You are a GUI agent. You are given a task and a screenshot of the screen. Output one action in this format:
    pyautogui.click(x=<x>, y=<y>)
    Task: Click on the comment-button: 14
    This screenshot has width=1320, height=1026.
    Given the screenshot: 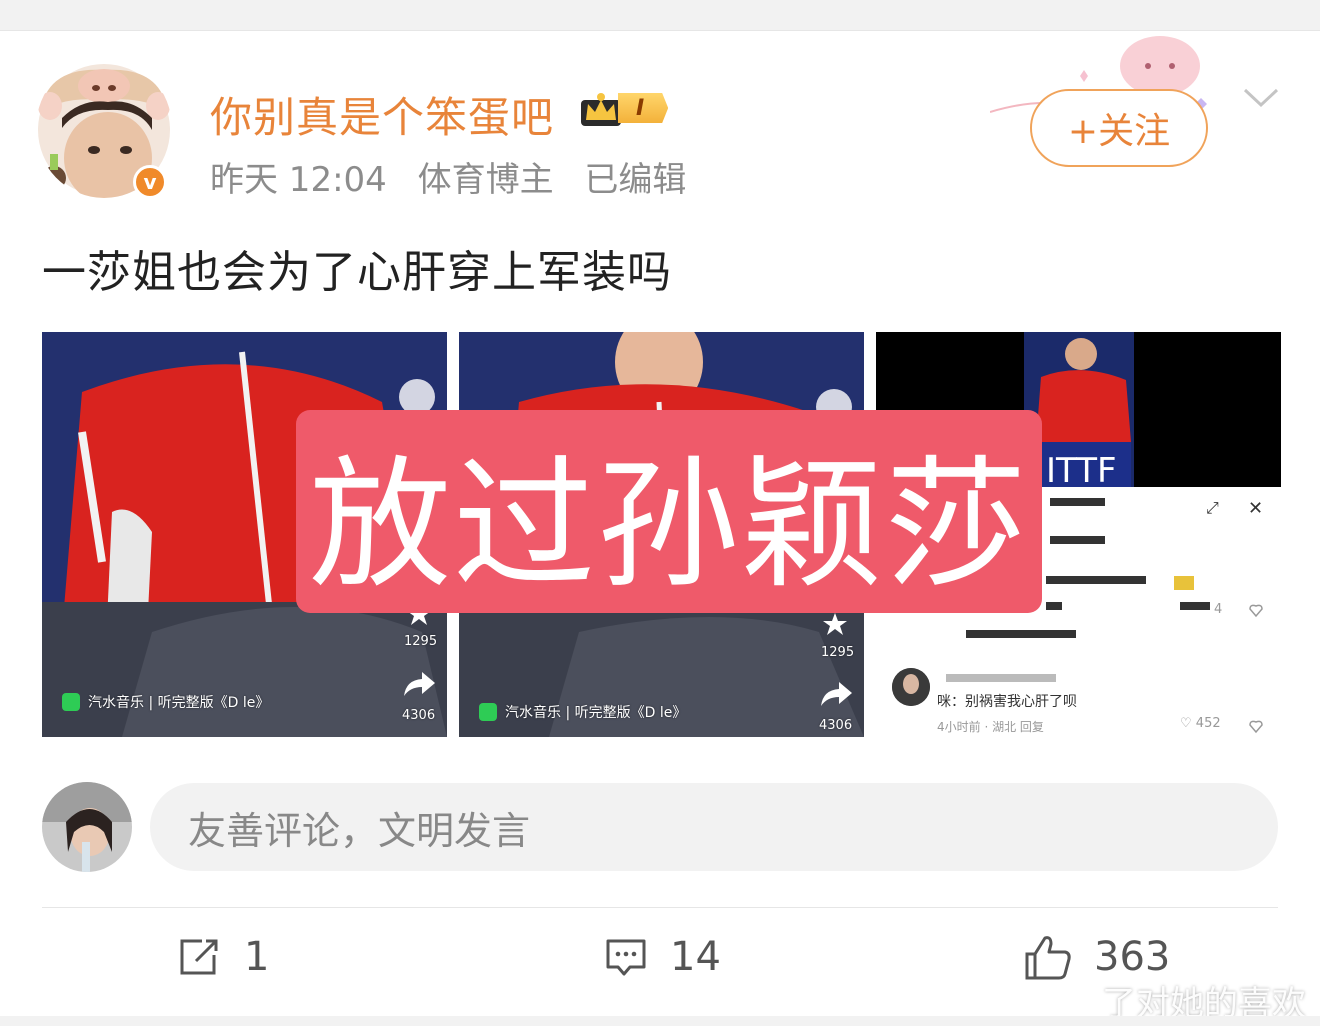 What is the action you would take?
    pyautogui.click(x=662, y=957)
    